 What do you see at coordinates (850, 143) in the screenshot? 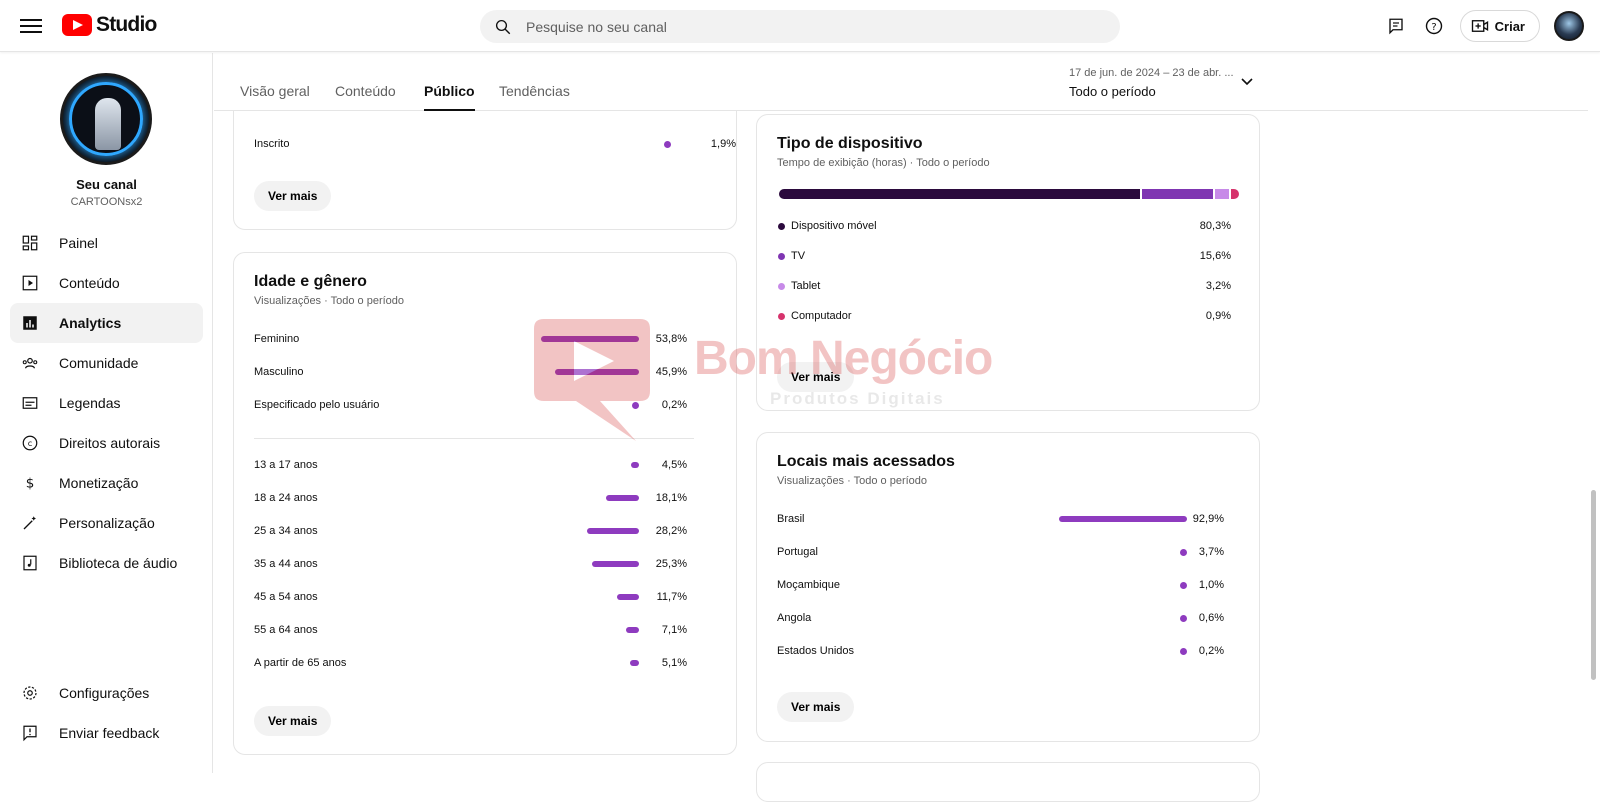
I see `card-title: Tipo de dispositivo` at bounding box center [850, 143].